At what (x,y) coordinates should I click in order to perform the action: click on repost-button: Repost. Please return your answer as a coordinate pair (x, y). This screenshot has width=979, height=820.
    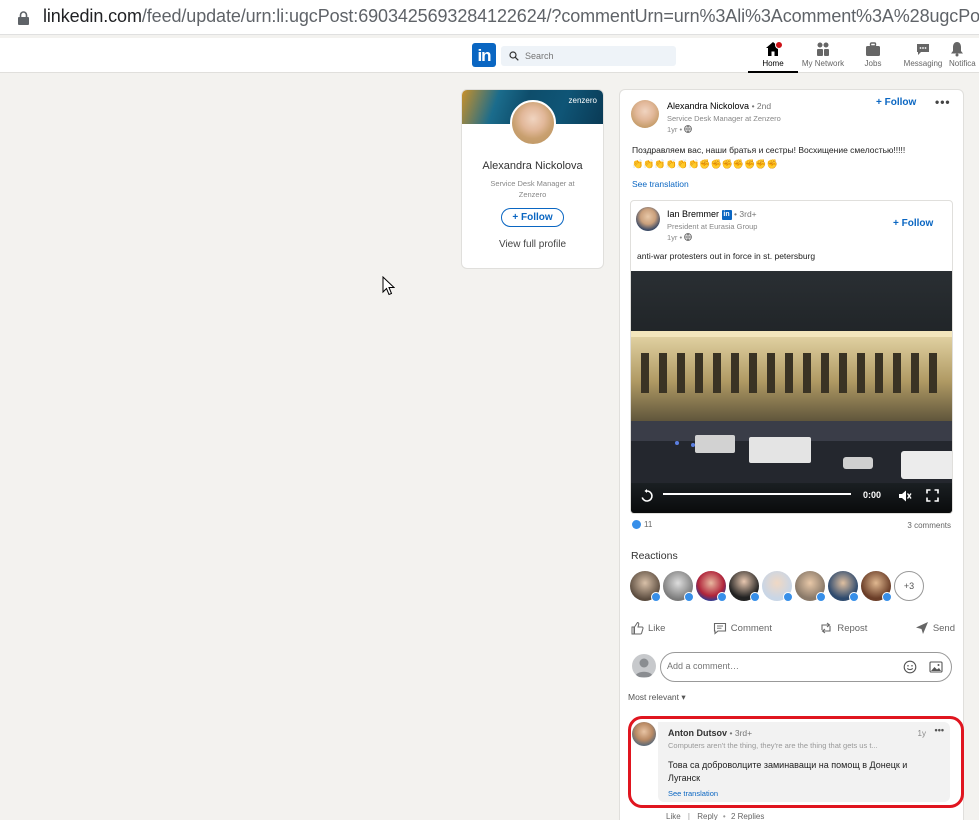
    Looking at the image, I should click on (843, 628).